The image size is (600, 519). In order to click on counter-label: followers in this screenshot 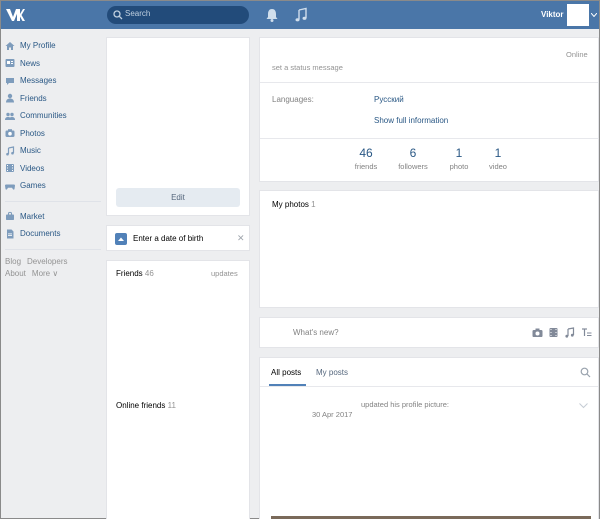, I will do `click(413, 166)`.